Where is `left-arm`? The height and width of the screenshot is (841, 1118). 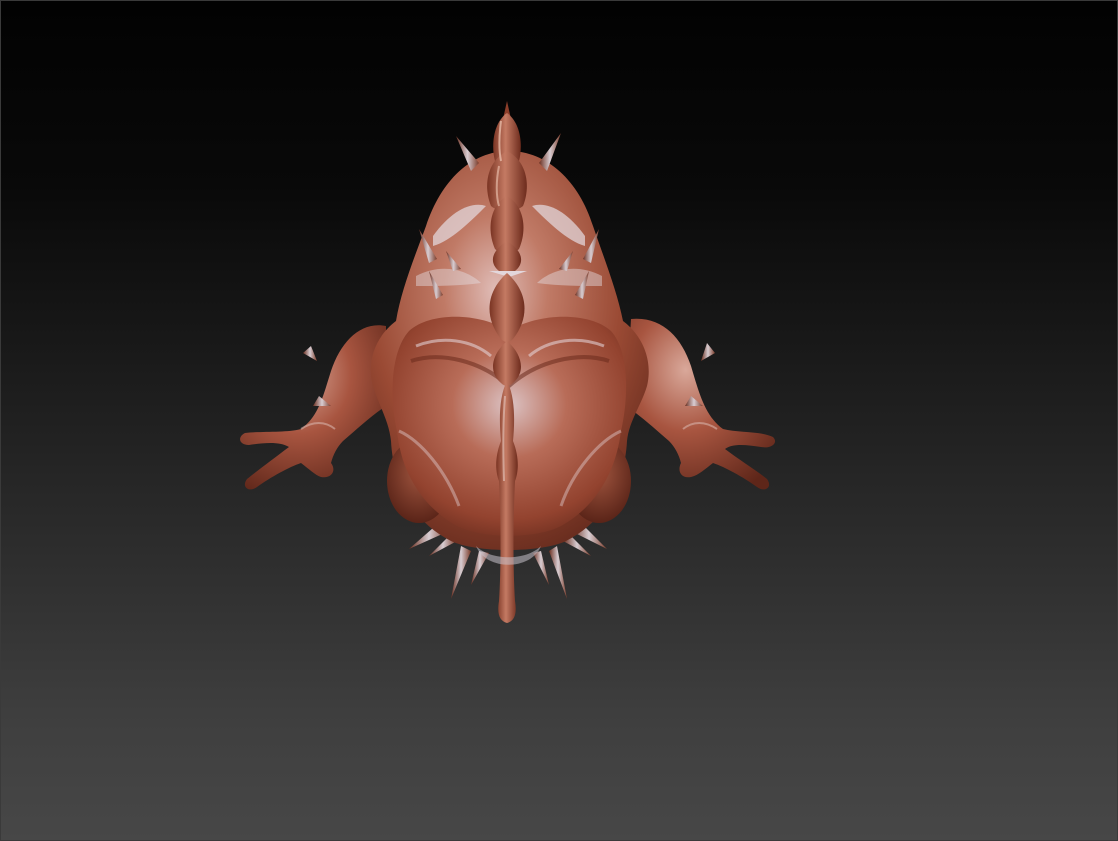
left-arm is located at coordinates (313, 407).